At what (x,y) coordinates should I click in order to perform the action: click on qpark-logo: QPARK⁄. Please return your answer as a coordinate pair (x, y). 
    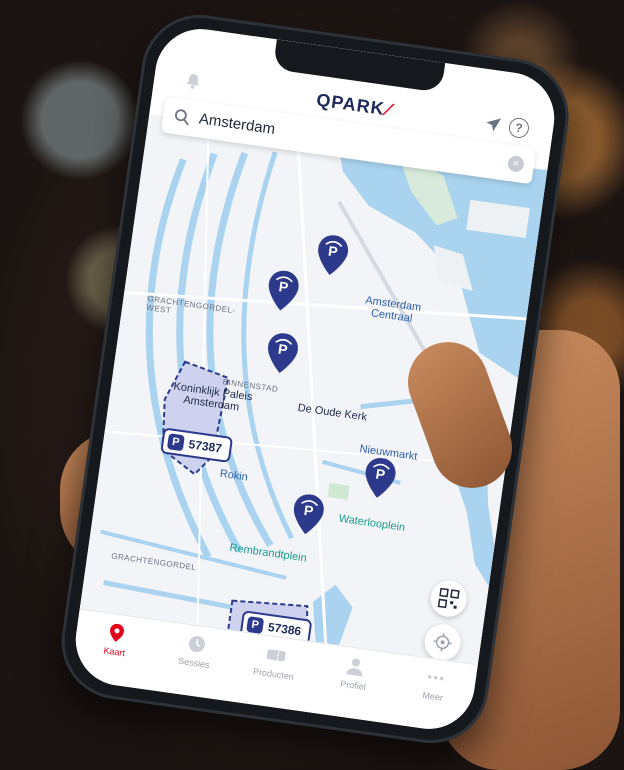
    Looking at the image, I should click on (353, 105).